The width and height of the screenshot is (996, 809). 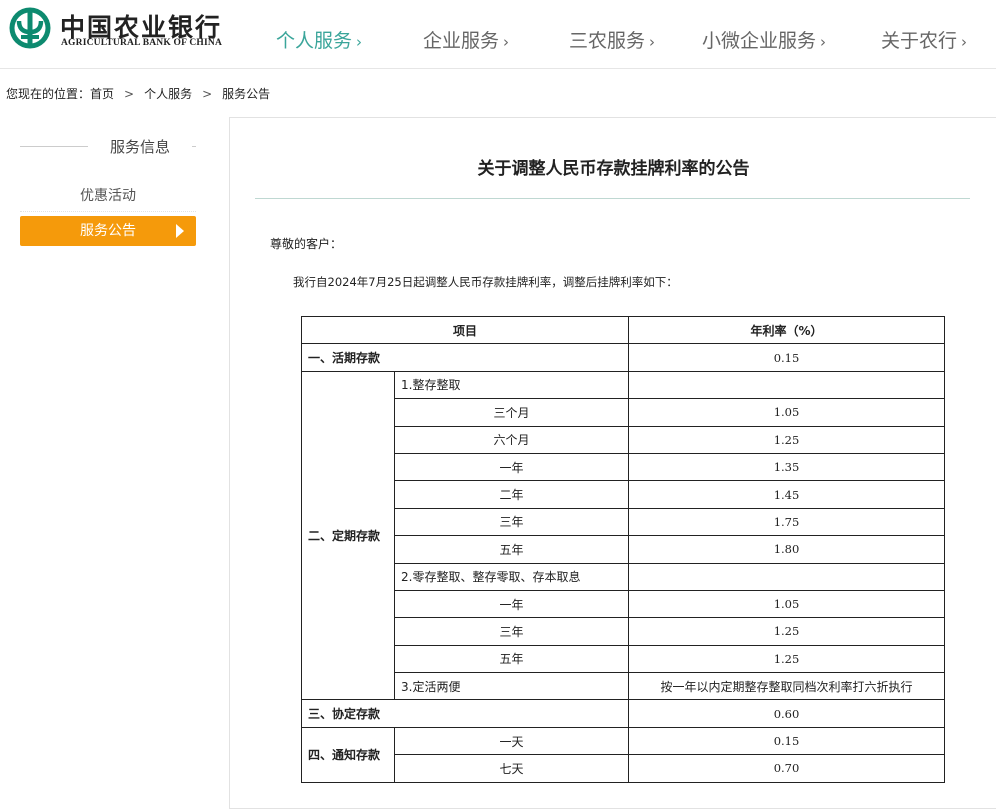 What do you see at coordinates (511, 576) in the screenshot?
I see `group-label: 2.零存整取、整存零取、存本取息` at bounding box center [511, 576].